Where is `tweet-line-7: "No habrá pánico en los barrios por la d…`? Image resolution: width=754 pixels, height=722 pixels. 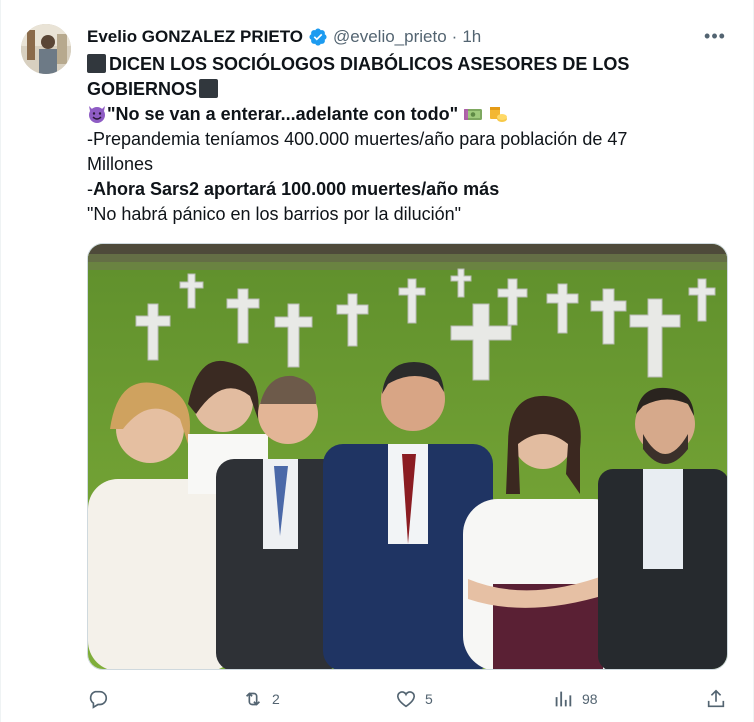
tweet-line-7: "No habrá pánico en los barrios por la d… is located at coordinates (274, 214).